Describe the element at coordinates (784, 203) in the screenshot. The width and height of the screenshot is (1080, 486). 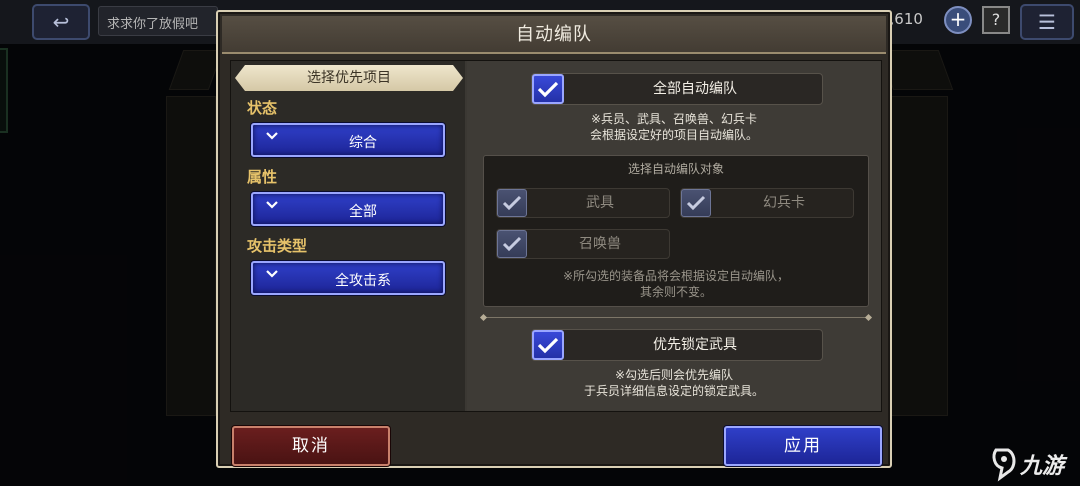
I see `target-card-label: 幻兵卡` at that location.